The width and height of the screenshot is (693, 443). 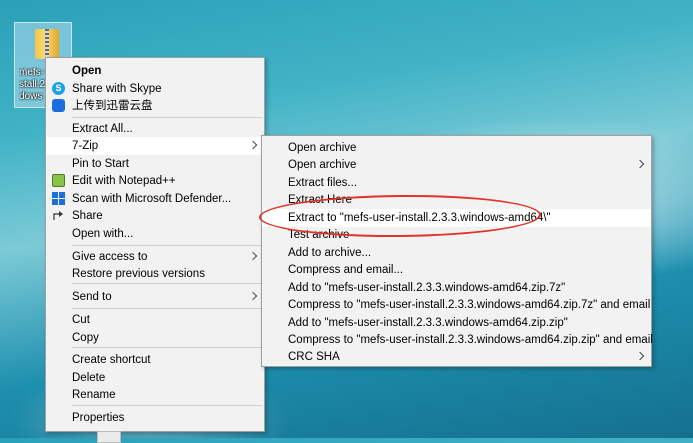 I want to click on share-icon, so click(x=58, y=215).